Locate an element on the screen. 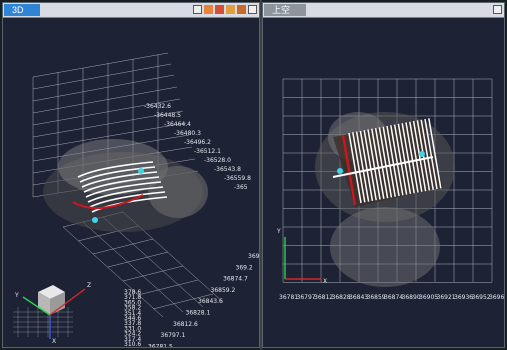 This screenshot has height=350, width=507. x-tick-label: 36859 is located at coordinates (376, 297).